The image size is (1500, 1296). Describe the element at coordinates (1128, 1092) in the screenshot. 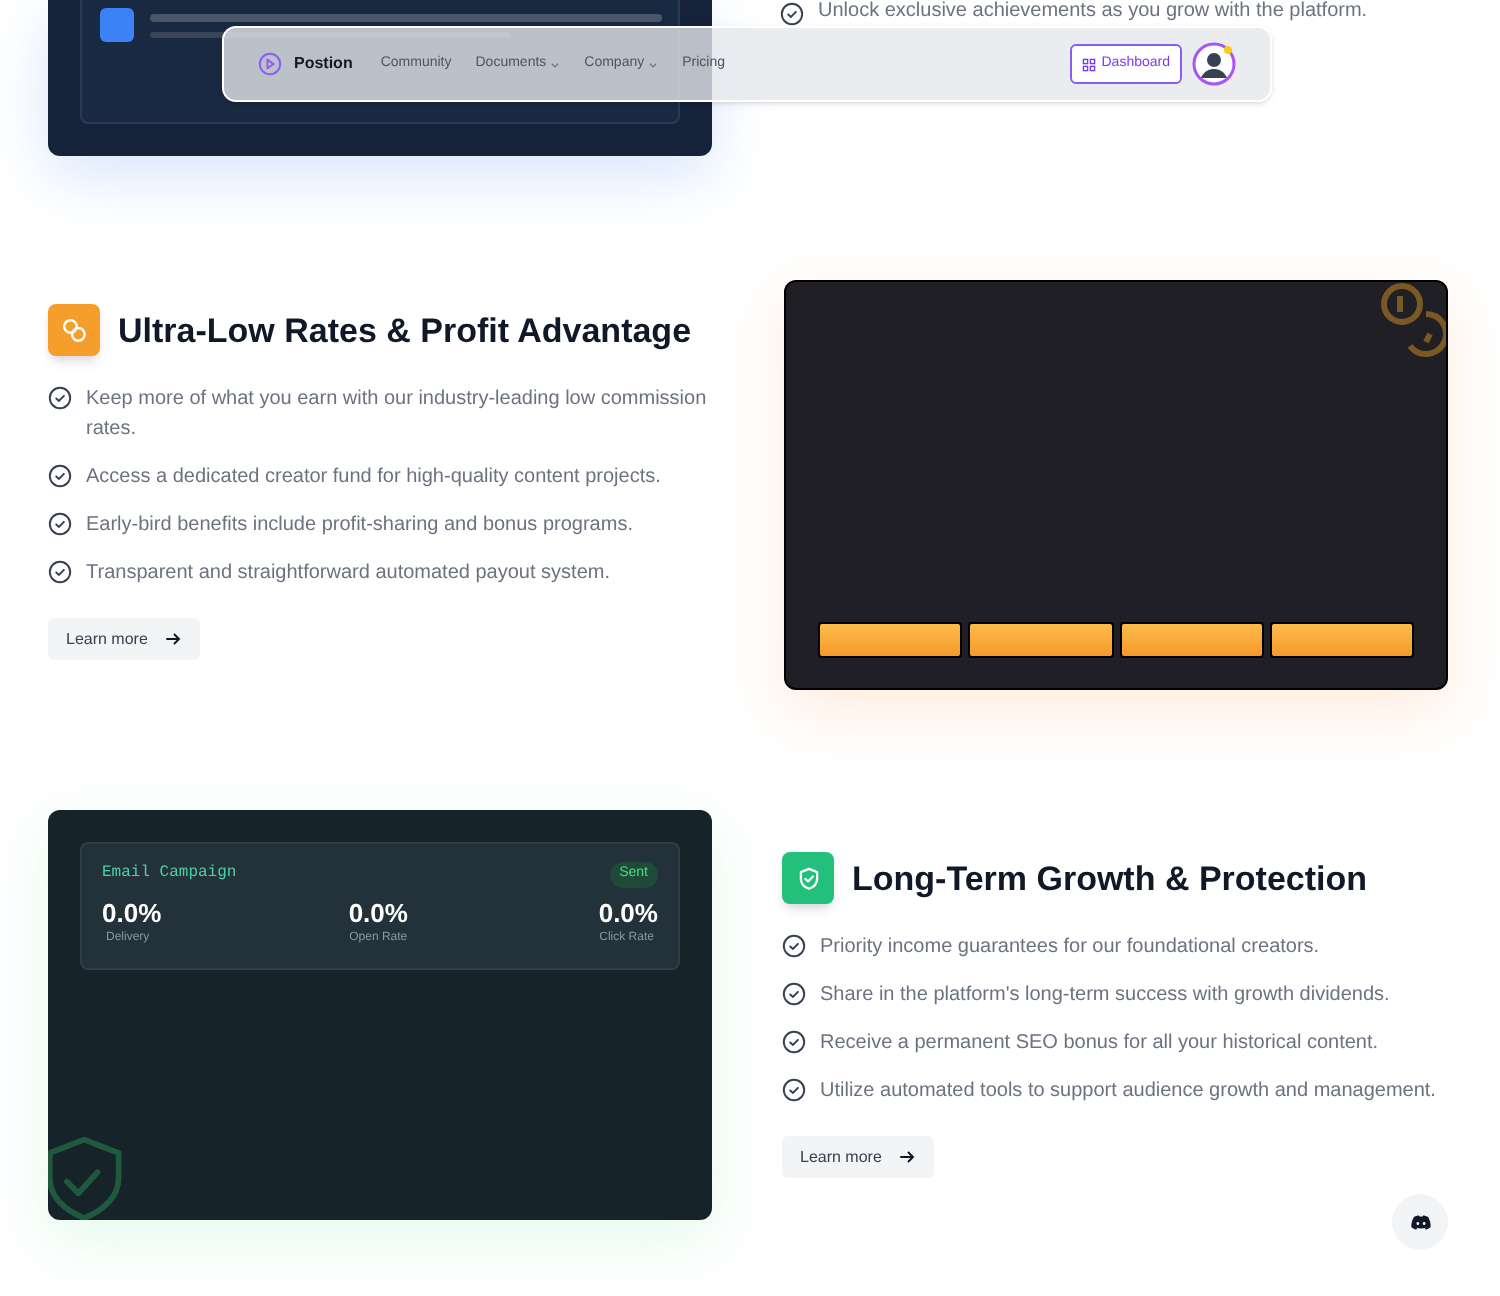

I see `feature-text: Utilize automated tools to support audience growth and management.` at that location.